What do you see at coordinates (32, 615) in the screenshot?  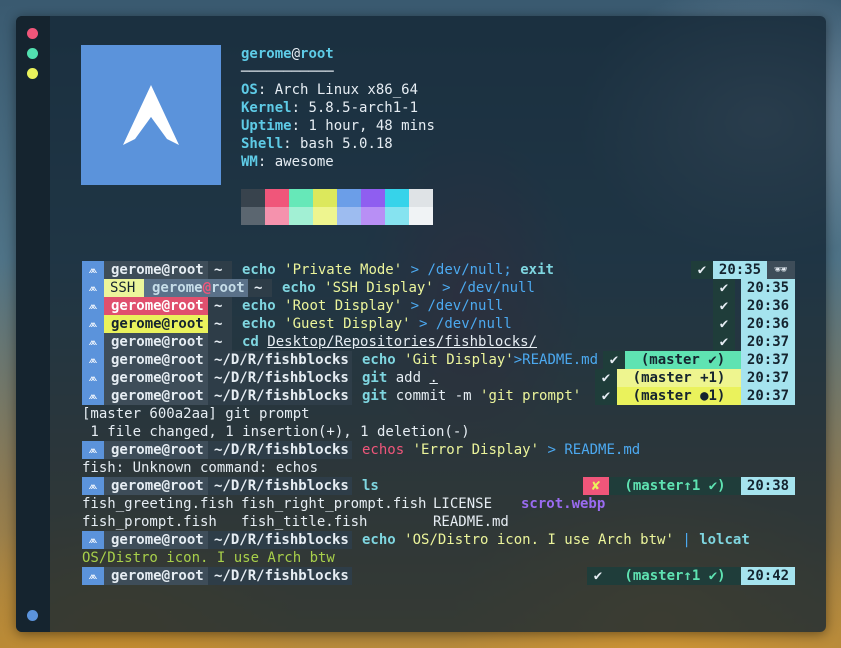 I see `layout-indicator-icon` at bounding box center [32, 615].